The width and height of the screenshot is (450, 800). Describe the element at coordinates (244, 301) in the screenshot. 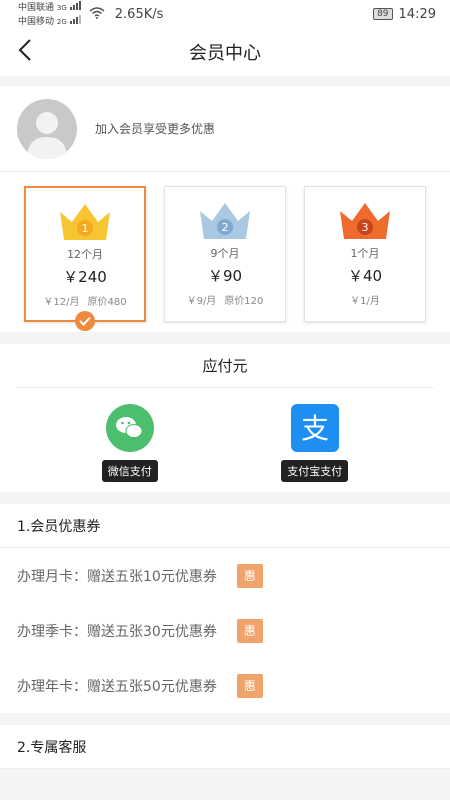

I see `plan-original-price: 原价120` at that location.